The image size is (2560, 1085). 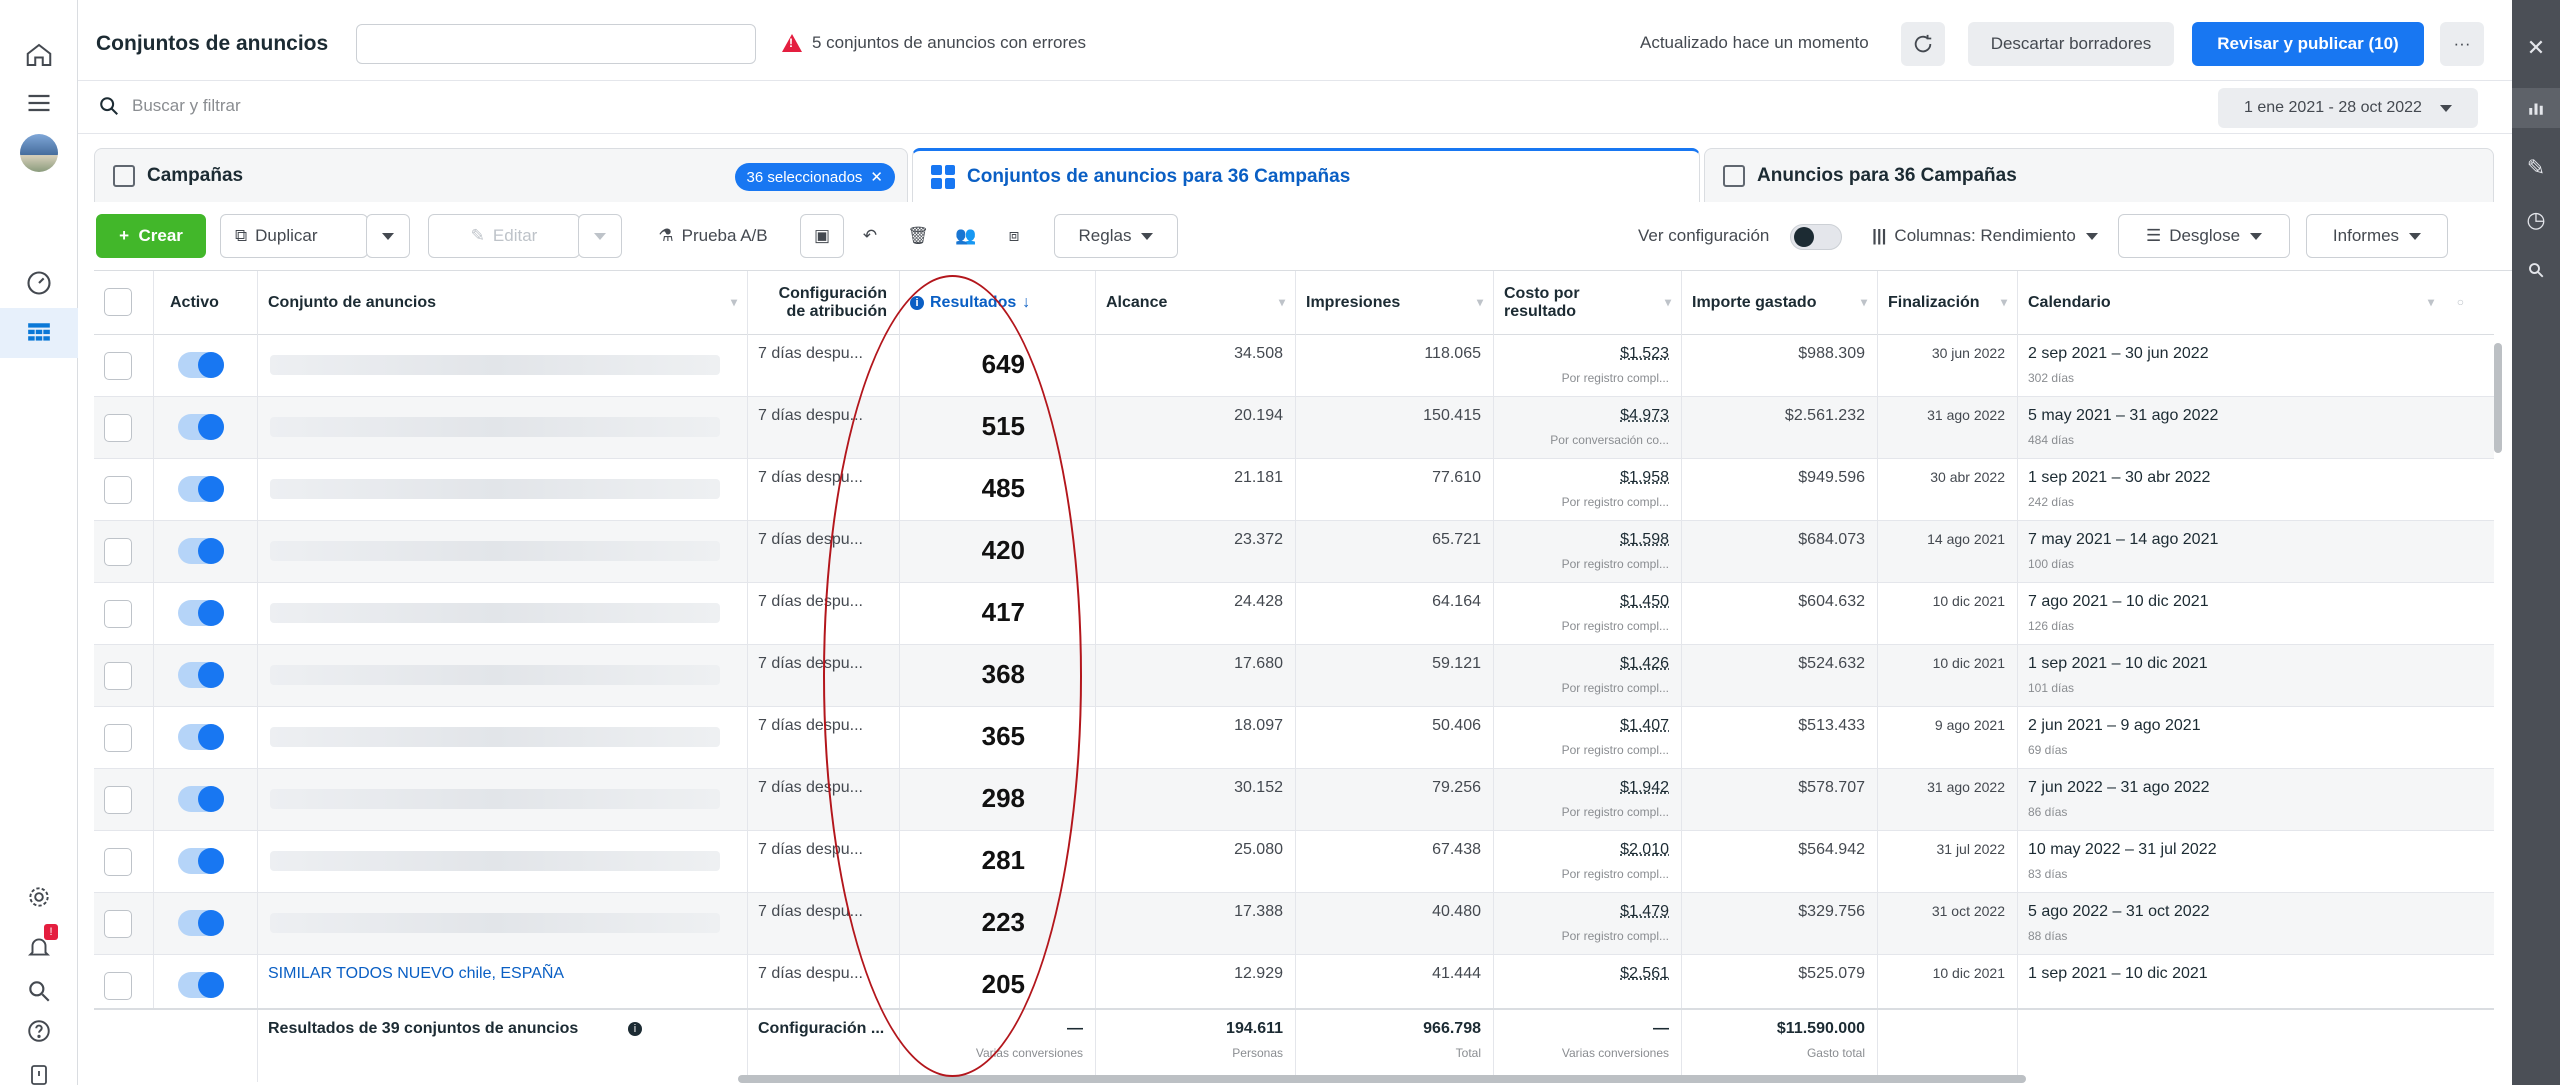 I want to click on column-header-attribution: Configuración de atribución, so click(x=824, y=303).